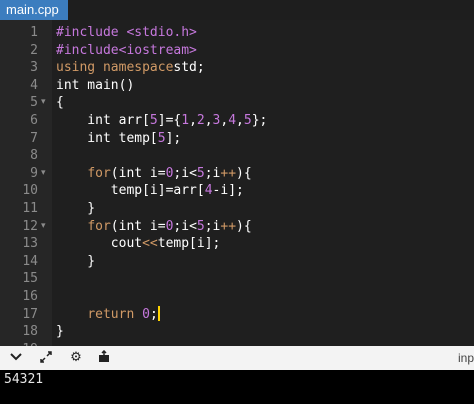 The image size is (474, 404). I want to click on code-line: 3 using namespacestd;, so click(237, 68).